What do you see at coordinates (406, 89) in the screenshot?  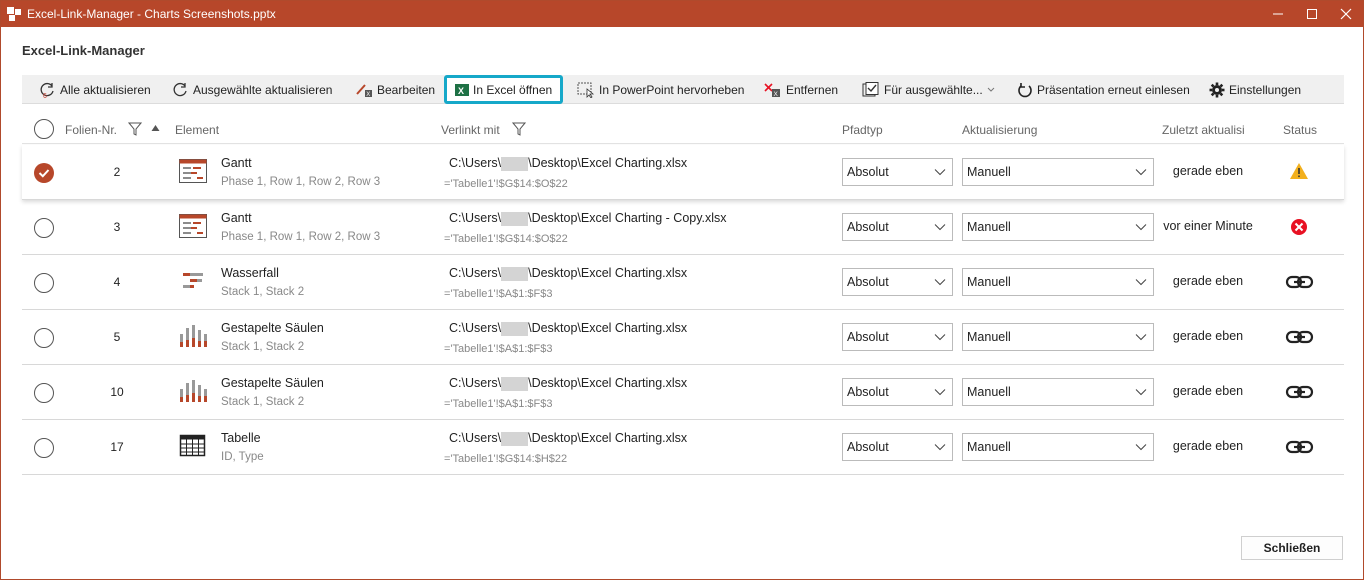 I see `edit-label: Bearbeiten` at bounding box center [406, 89].